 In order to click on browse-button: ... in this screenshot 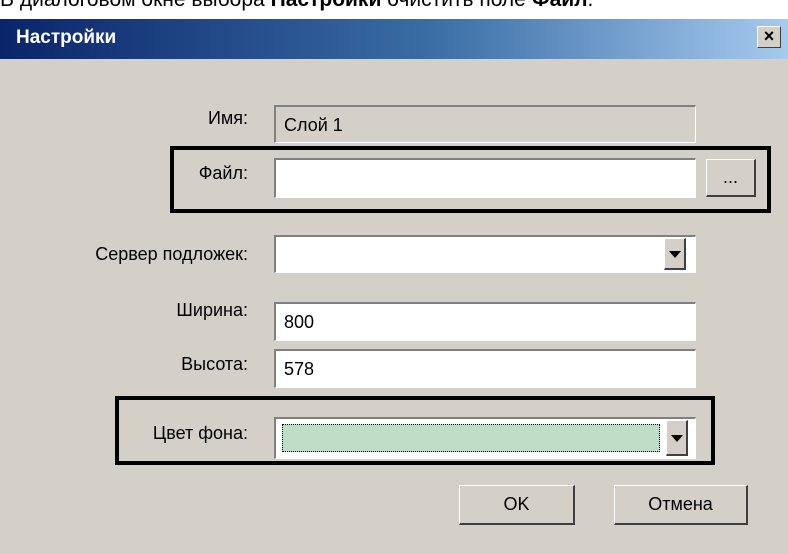, I will do `click(731, 178)`.